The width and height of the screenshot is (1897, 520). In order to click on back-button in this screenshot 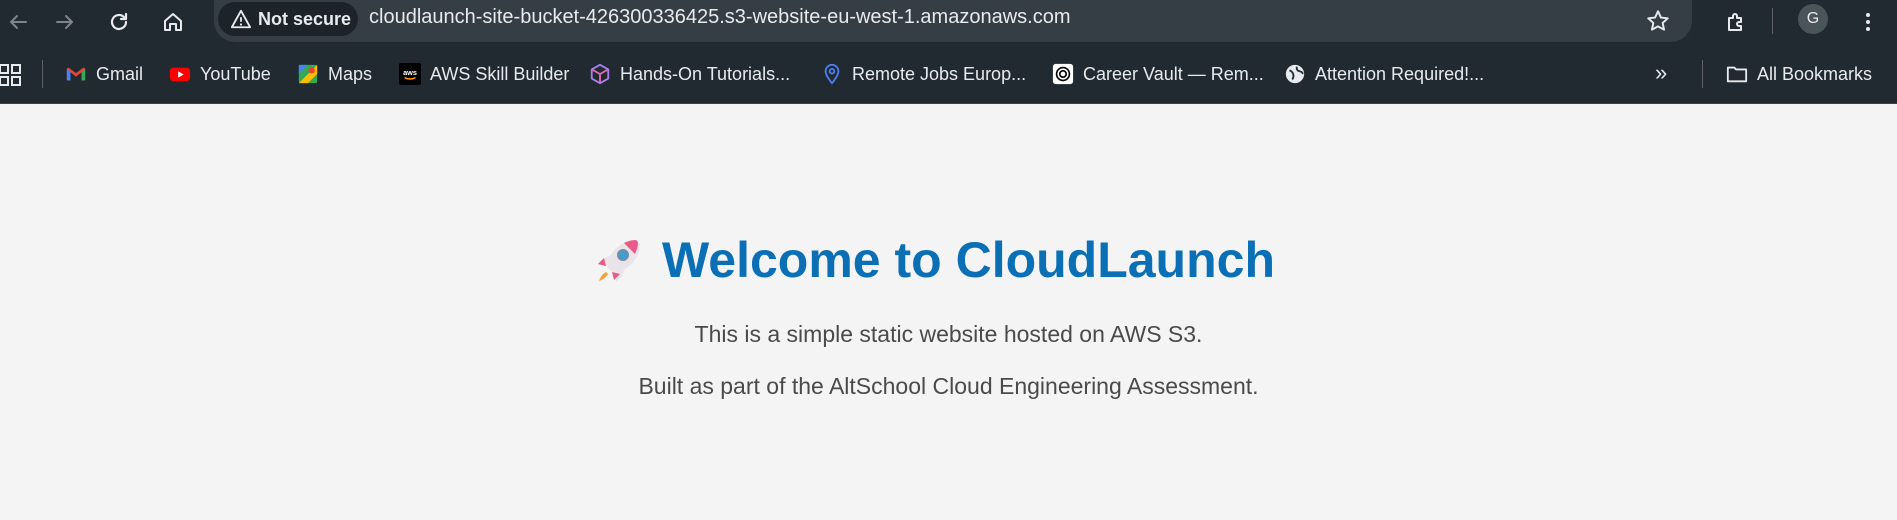, I will do `click(18, 22)`.